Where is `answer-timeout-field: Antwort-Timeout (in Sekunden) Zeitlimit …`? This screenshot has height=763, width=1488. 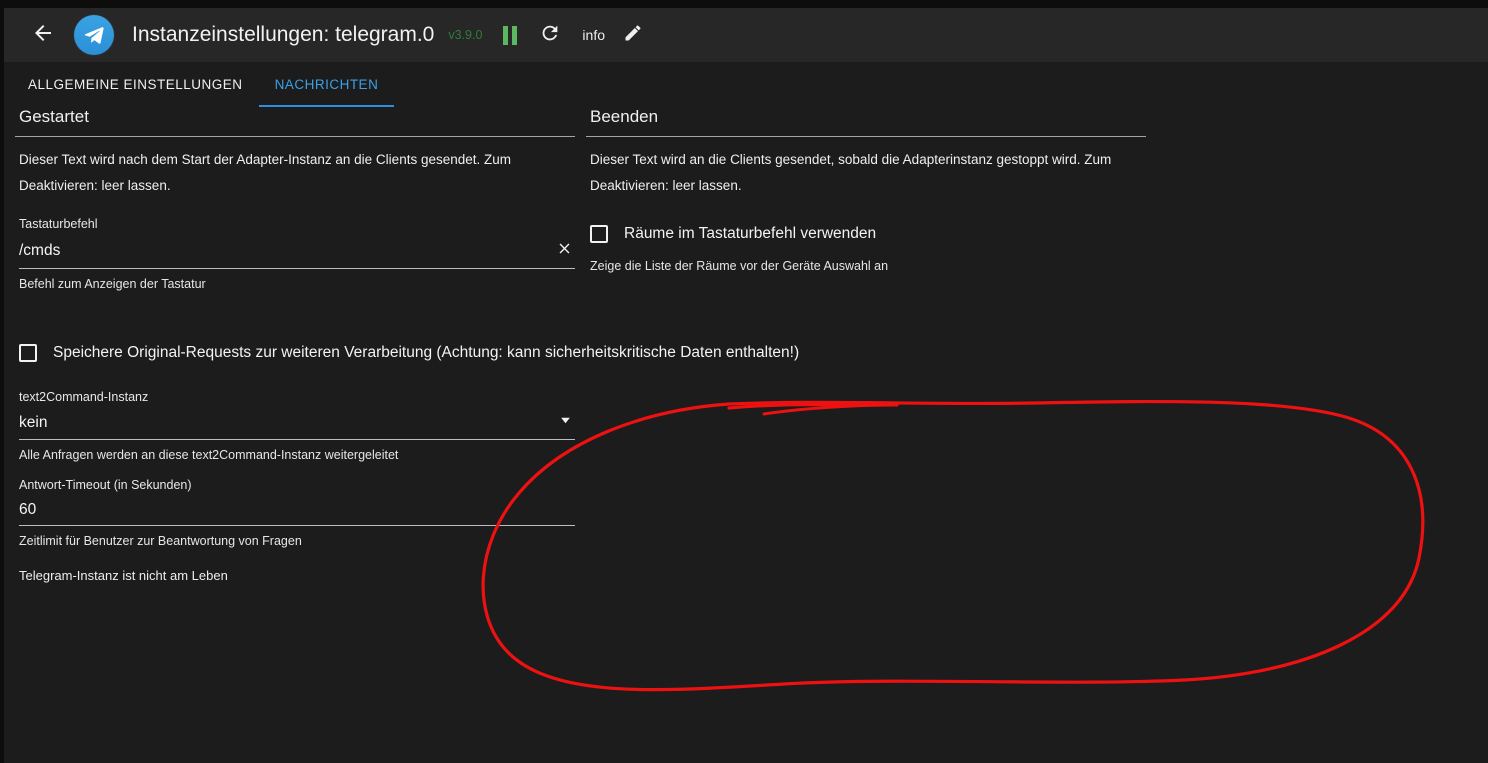
answer-timeout-field: Antwort-Timeout (in Sekunden) Zeitlimit … is located at coordinates (295, 513).